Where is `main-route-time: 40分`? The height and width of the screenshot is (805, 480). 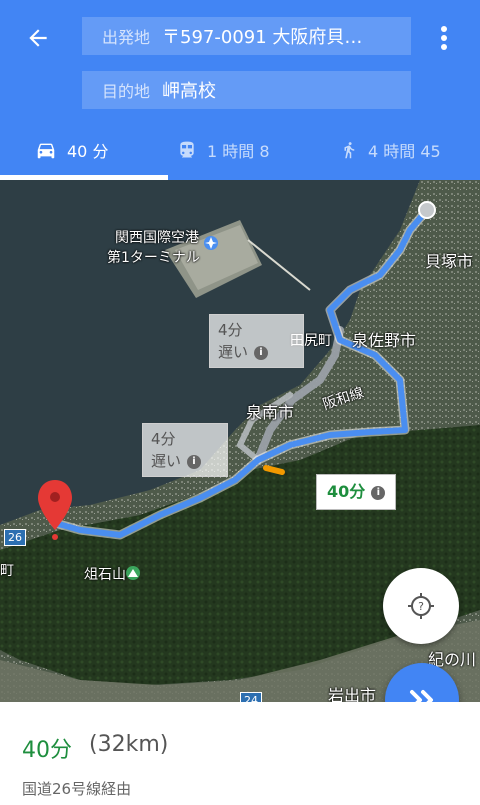
main-route-time: 40分 is located at coordinates (346, 491).